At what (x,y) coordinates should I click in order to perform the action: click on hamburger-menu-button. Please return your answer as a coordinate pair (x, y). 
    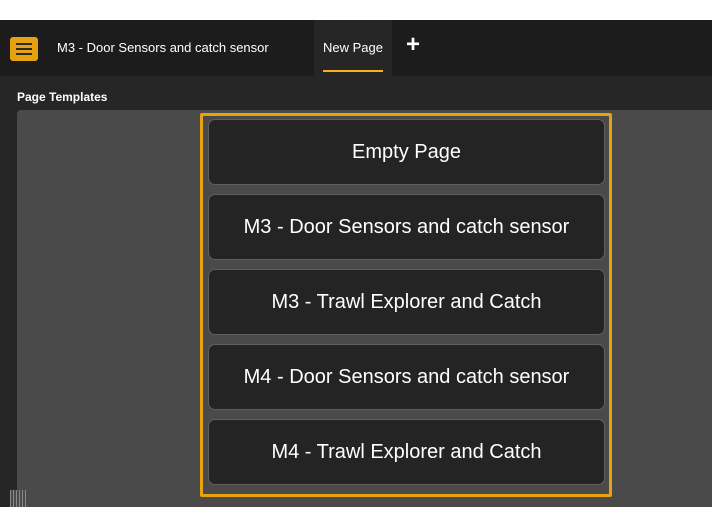
    Looking at the image, I should click on (24, 49).